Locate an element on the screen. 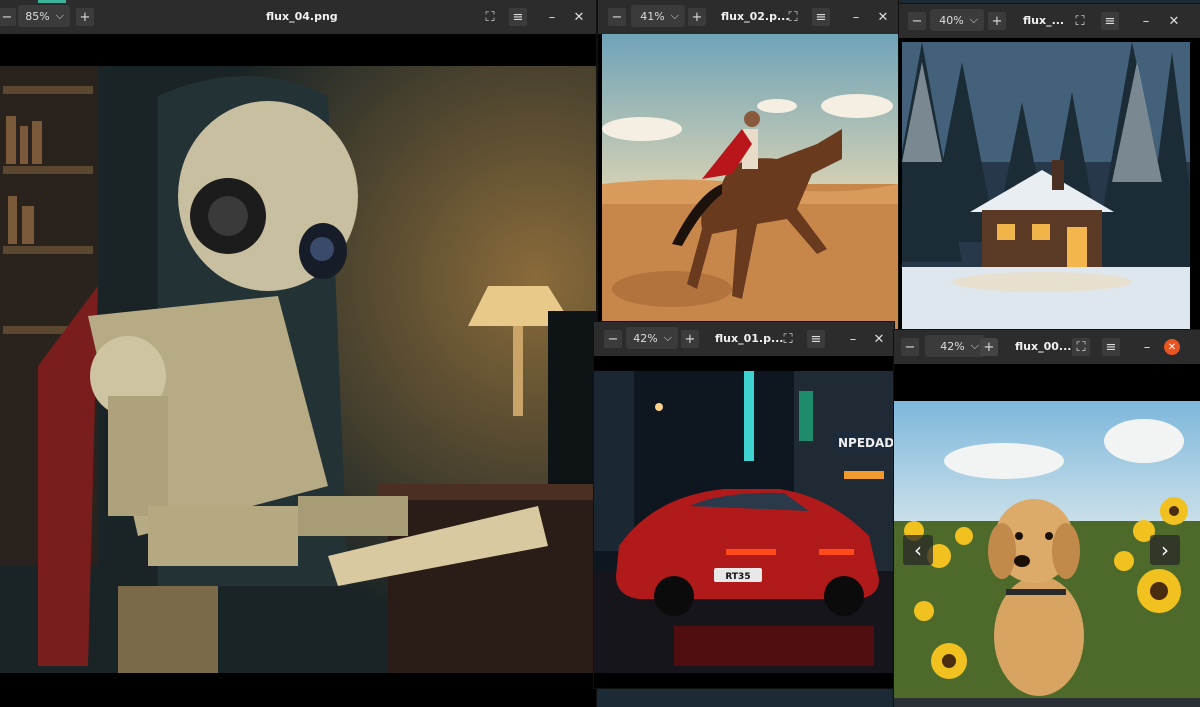 This screenshot has height=707, width=1200. window-header: − 42% ⌵ + flux_00.... ⛶ ≡ – ✕ is located at coordinates (1047, 347).